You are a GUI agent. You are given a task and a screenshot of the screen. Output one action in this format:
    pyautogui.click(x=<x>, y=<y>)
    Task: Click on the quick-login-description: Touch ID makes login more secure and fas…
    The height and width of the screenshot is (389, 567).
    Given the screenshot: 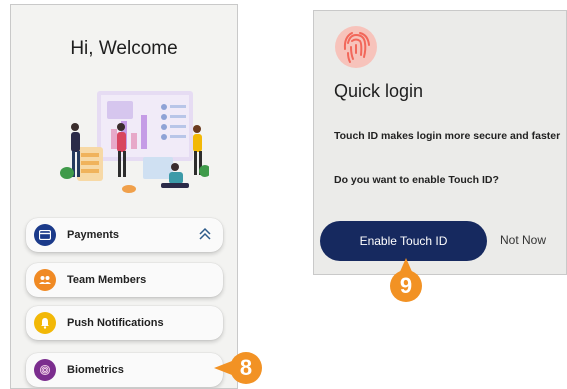 What is the action you would take?
    pyautogui.click(x=447, y=136)
    